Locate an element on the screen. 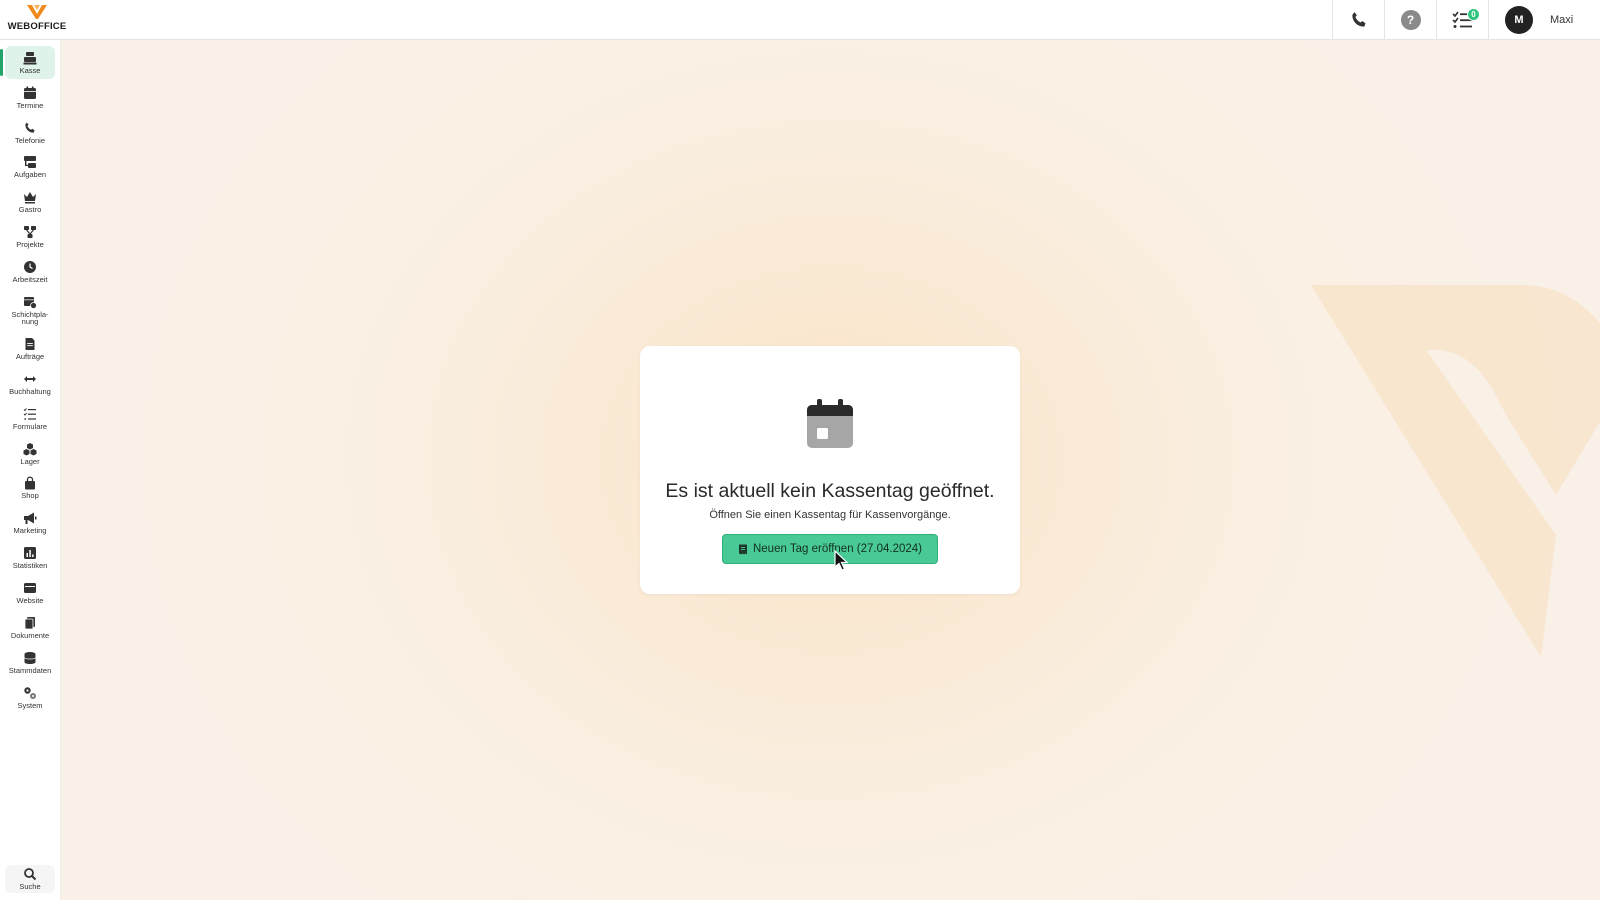 Image resolution: width=1600 pixels, height=900 pixels. shopping-bag-icon is located at coordinates (30, 483).